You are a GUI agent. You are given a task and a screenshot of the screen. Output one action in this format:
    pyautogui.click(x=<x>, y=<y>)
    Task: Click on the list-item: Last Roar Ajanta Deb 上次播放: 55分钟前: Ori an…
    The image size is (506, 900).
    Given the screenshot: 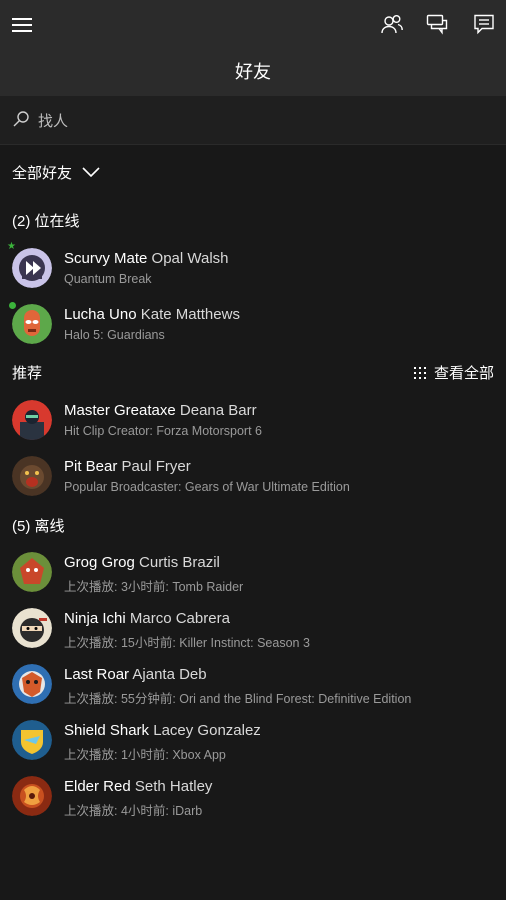 What is the action you would take?
    pyautogui.click(x=253, y=684)
    